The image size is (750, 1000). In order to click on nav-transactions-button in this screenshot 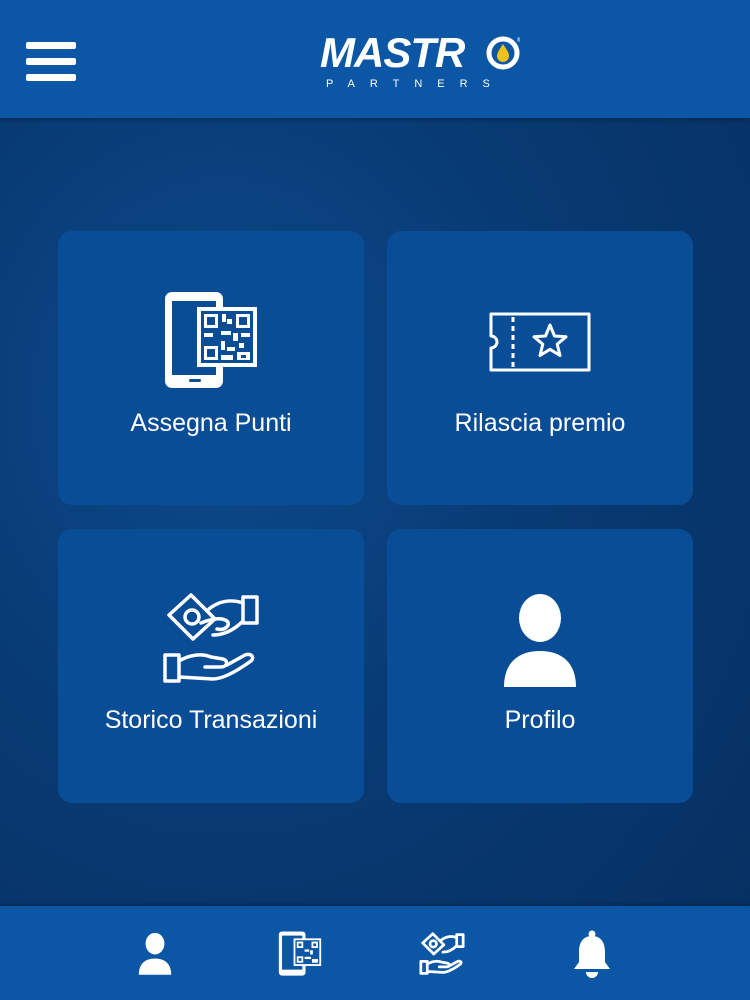, I will do `click(442, 954)`.